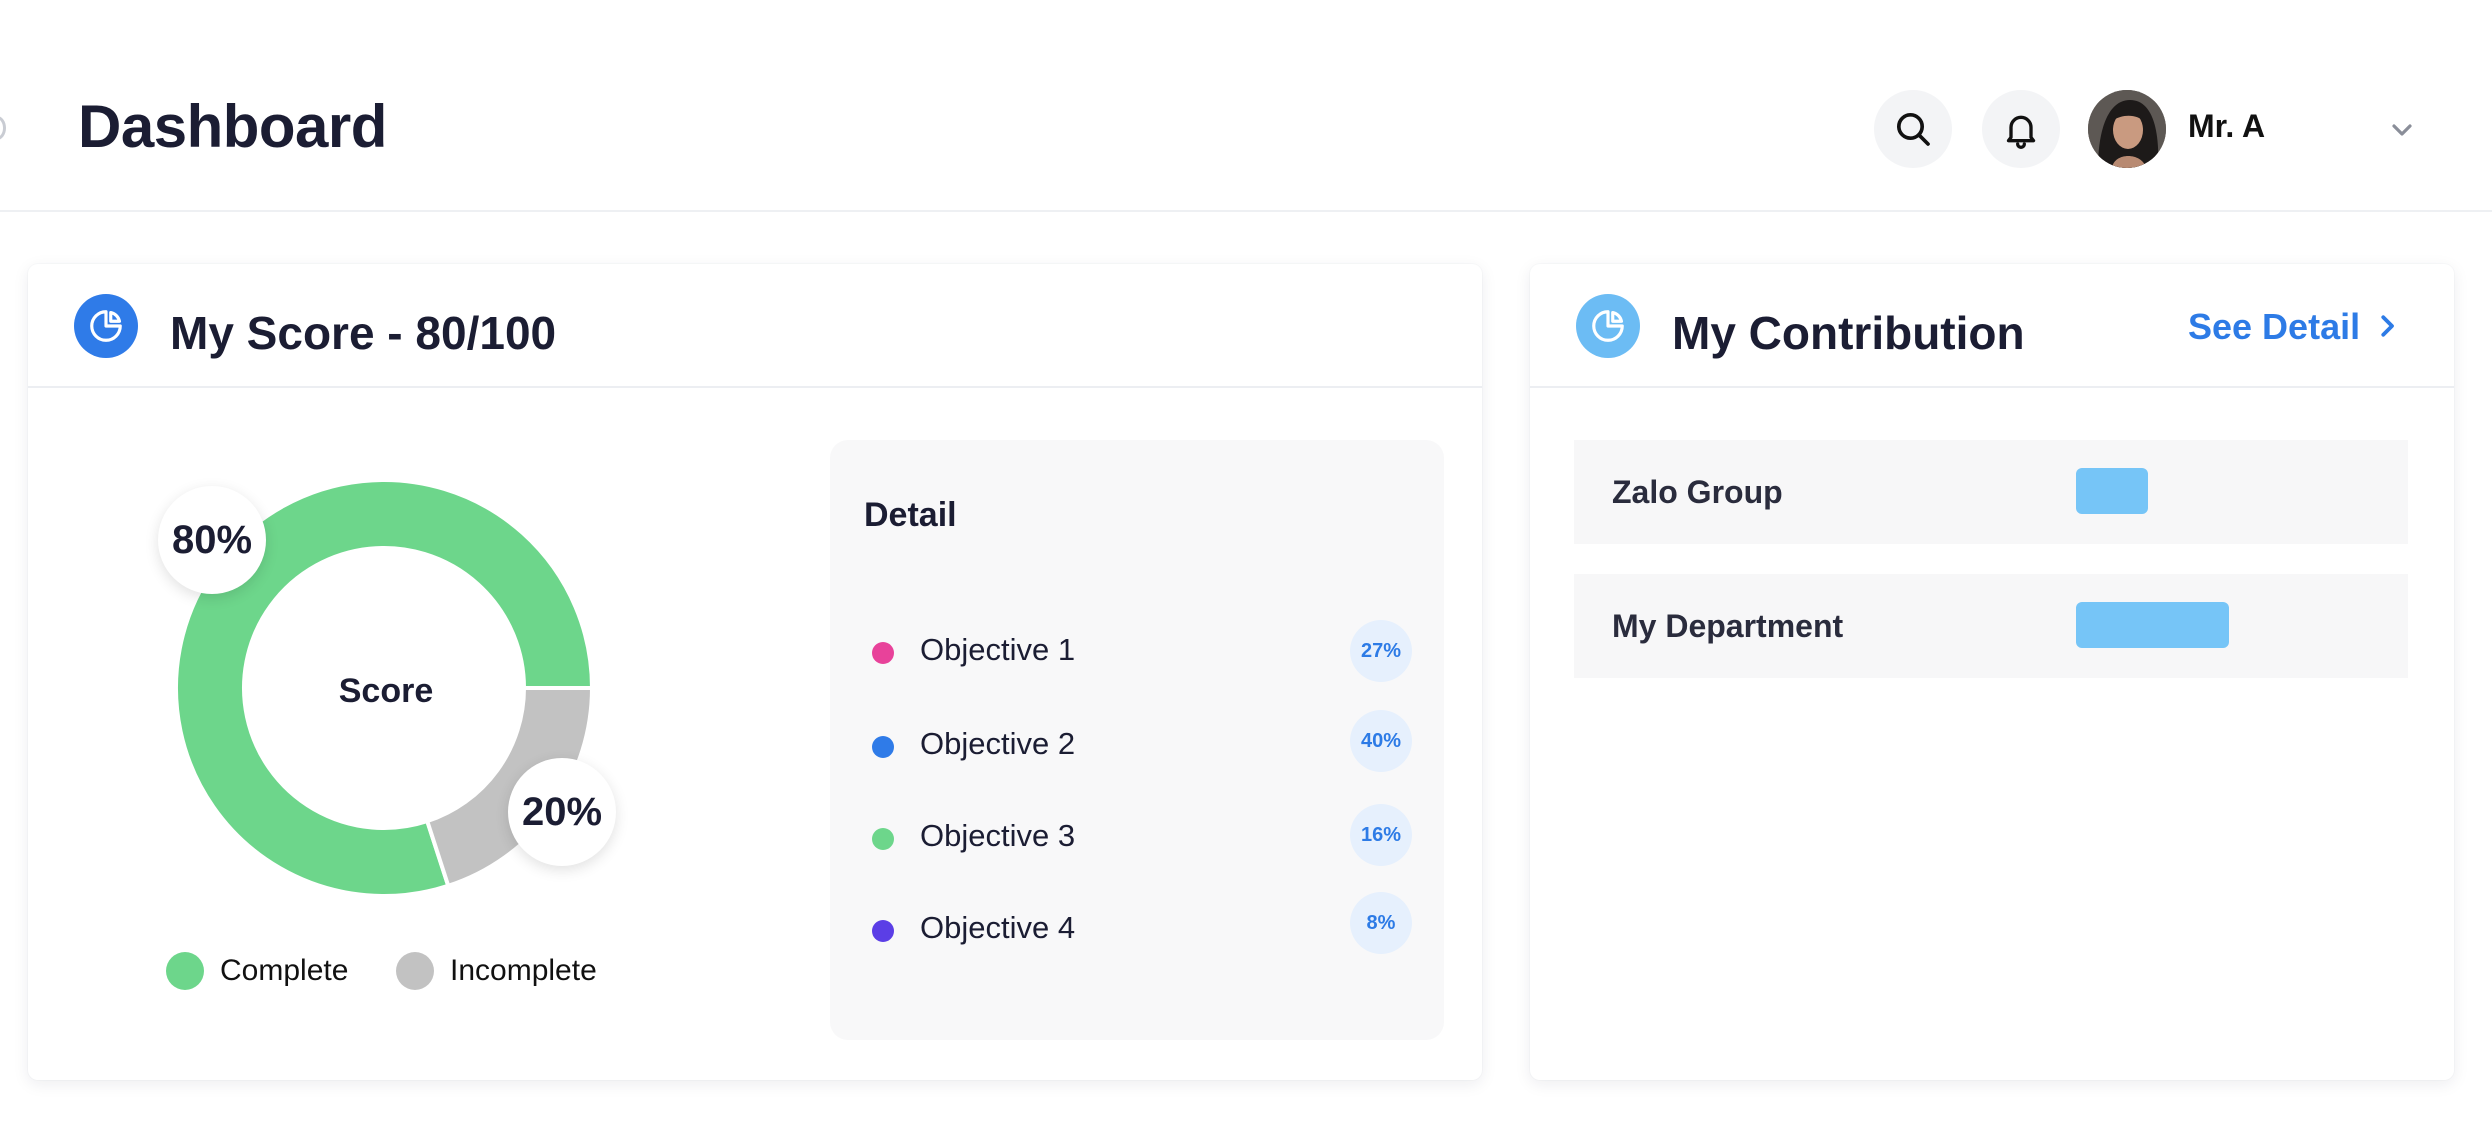 The width and height of the screenshot is (2492, 1146). I want to click on legend-complete-label: Complete, so click(284, 970).